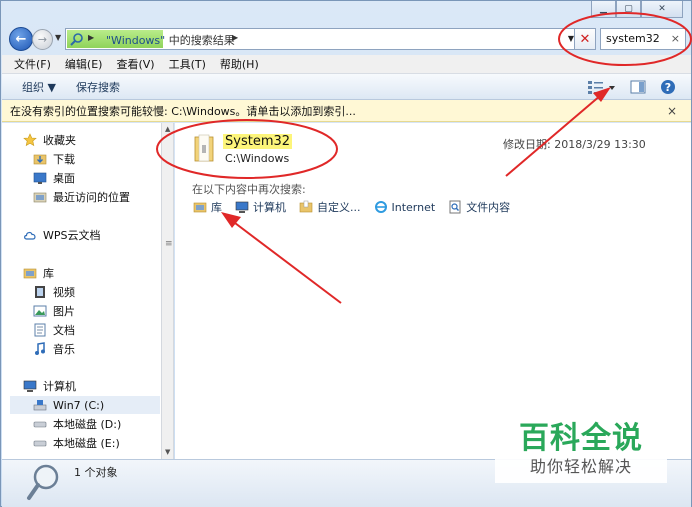 The width and height of the screenshot is (692, 507). I want to click on nav-favorites-label: 收藏夹, so click(59, 140).